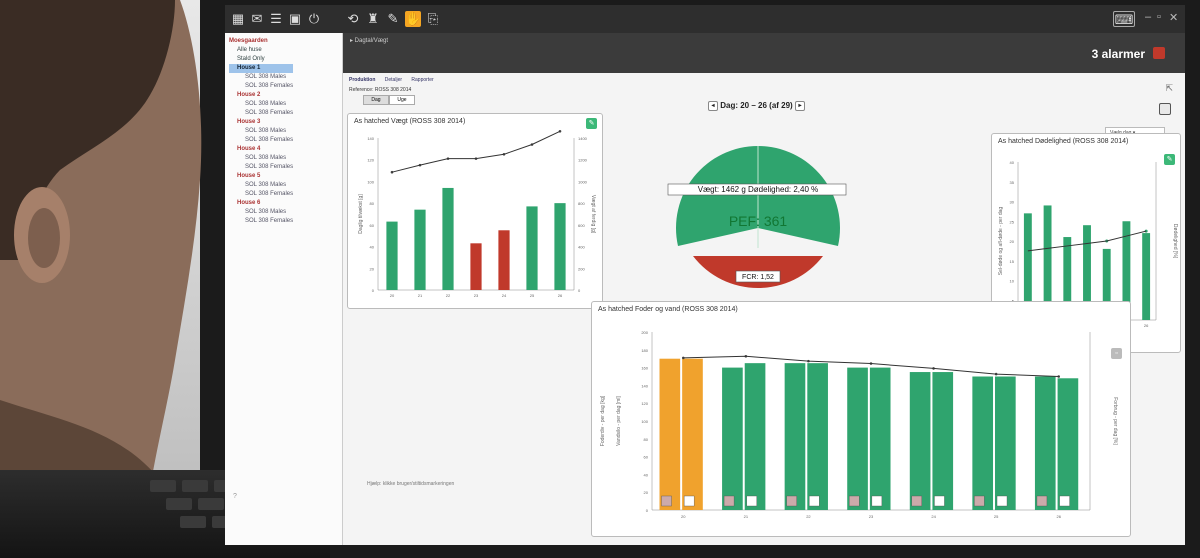 This screenshot has height=558, width=1200. I want to click on y-tick-label: 60, so click(372, 225).